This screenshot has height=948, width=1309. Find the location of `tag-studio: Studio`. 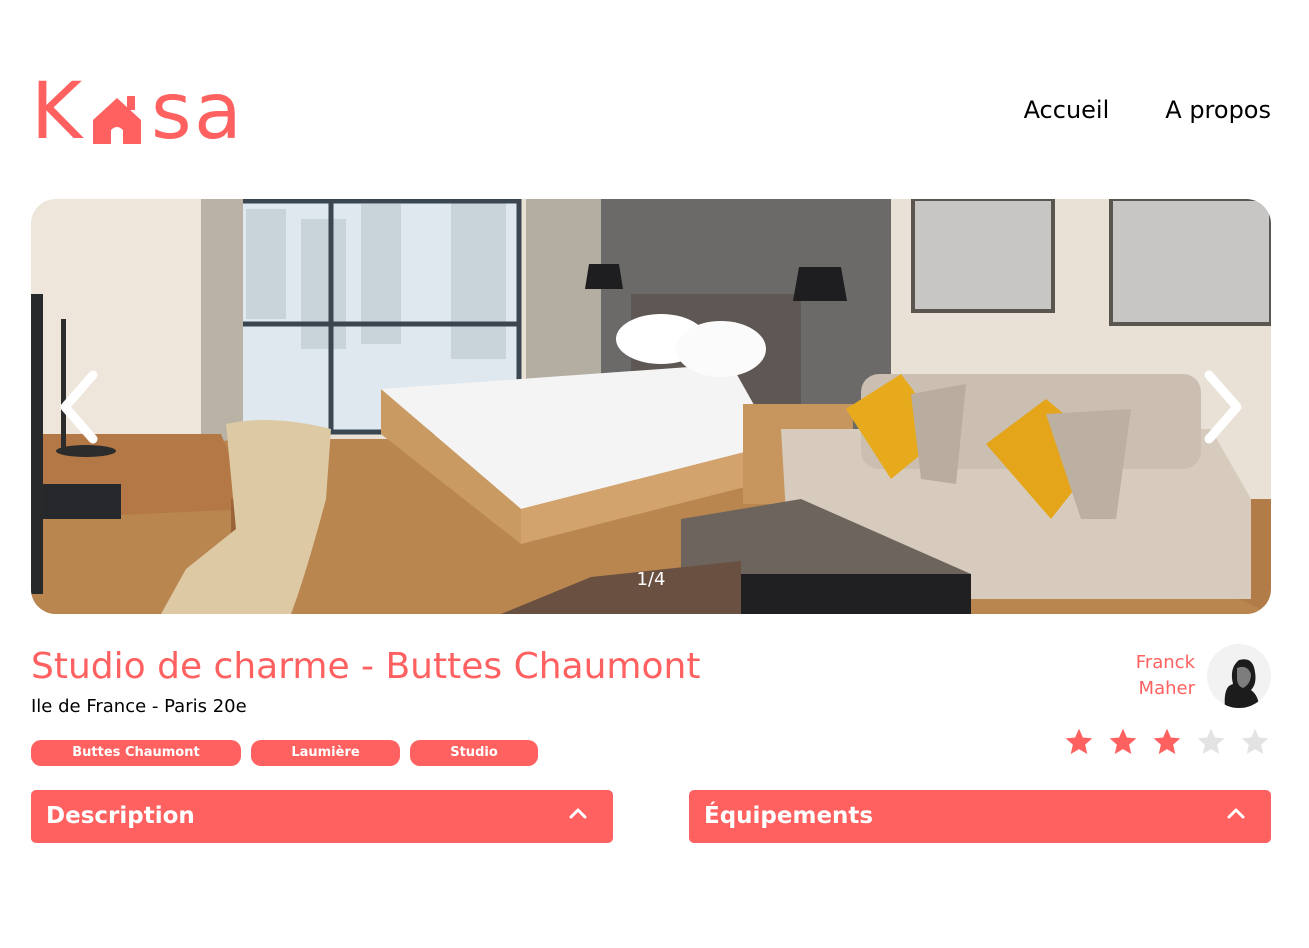

tag-studio: Studio is located at coordinates (474, 753).